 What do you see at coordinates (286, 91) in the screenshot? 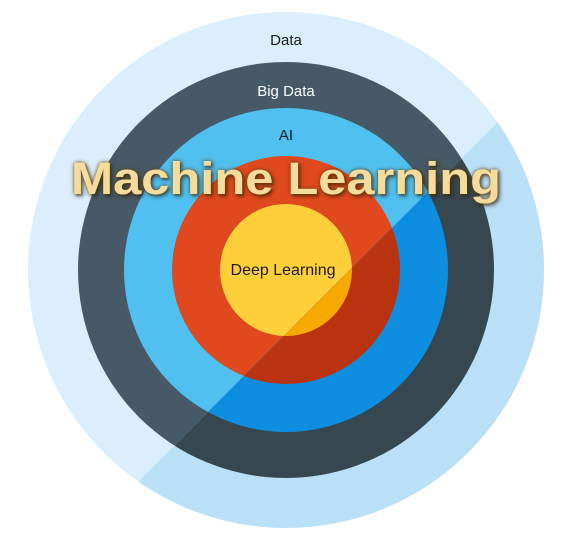
I see `label-big-data: Big Data` at bounding box center [286, 91].